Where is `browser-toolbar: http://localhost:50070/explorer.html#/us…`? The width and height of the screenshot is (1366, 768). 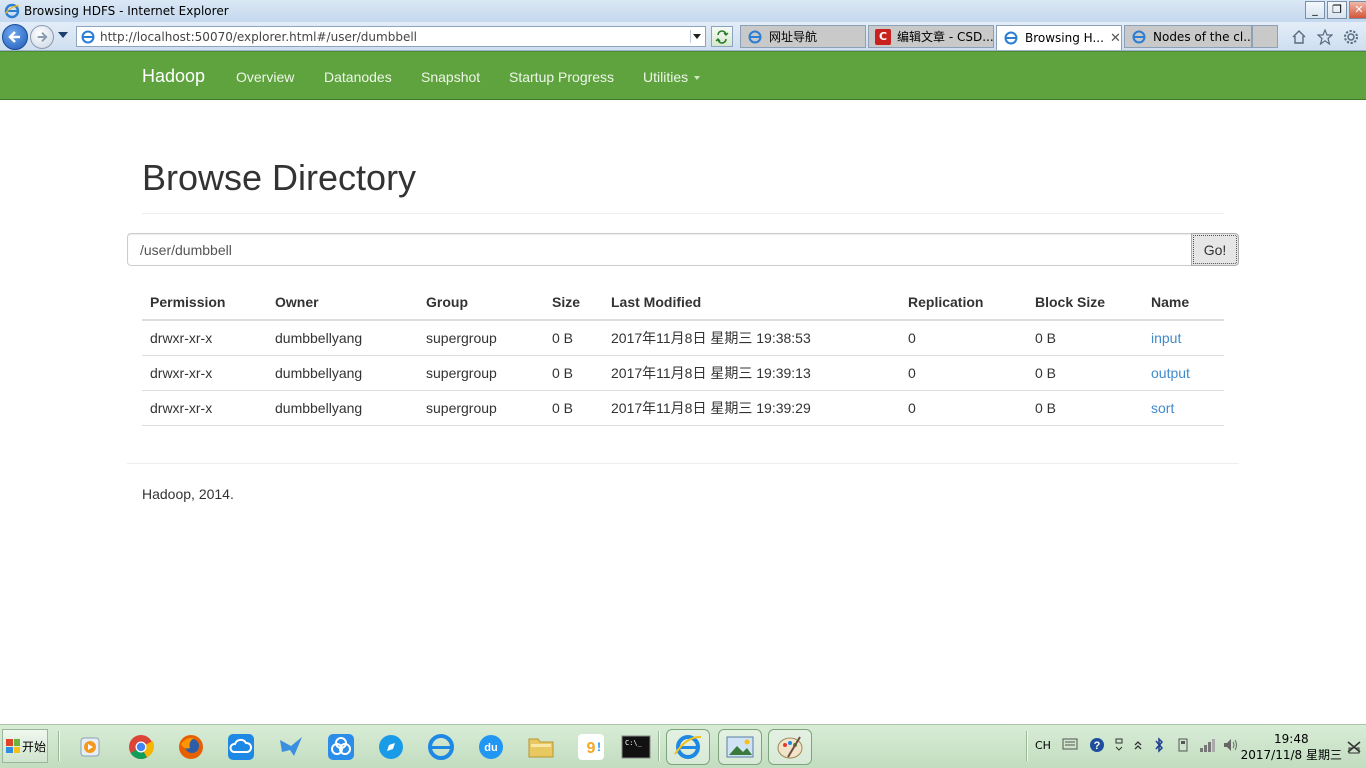
browser-toolbar: http://localhost:50070/explorer.html#/us… is located at coordinates (683, 36).